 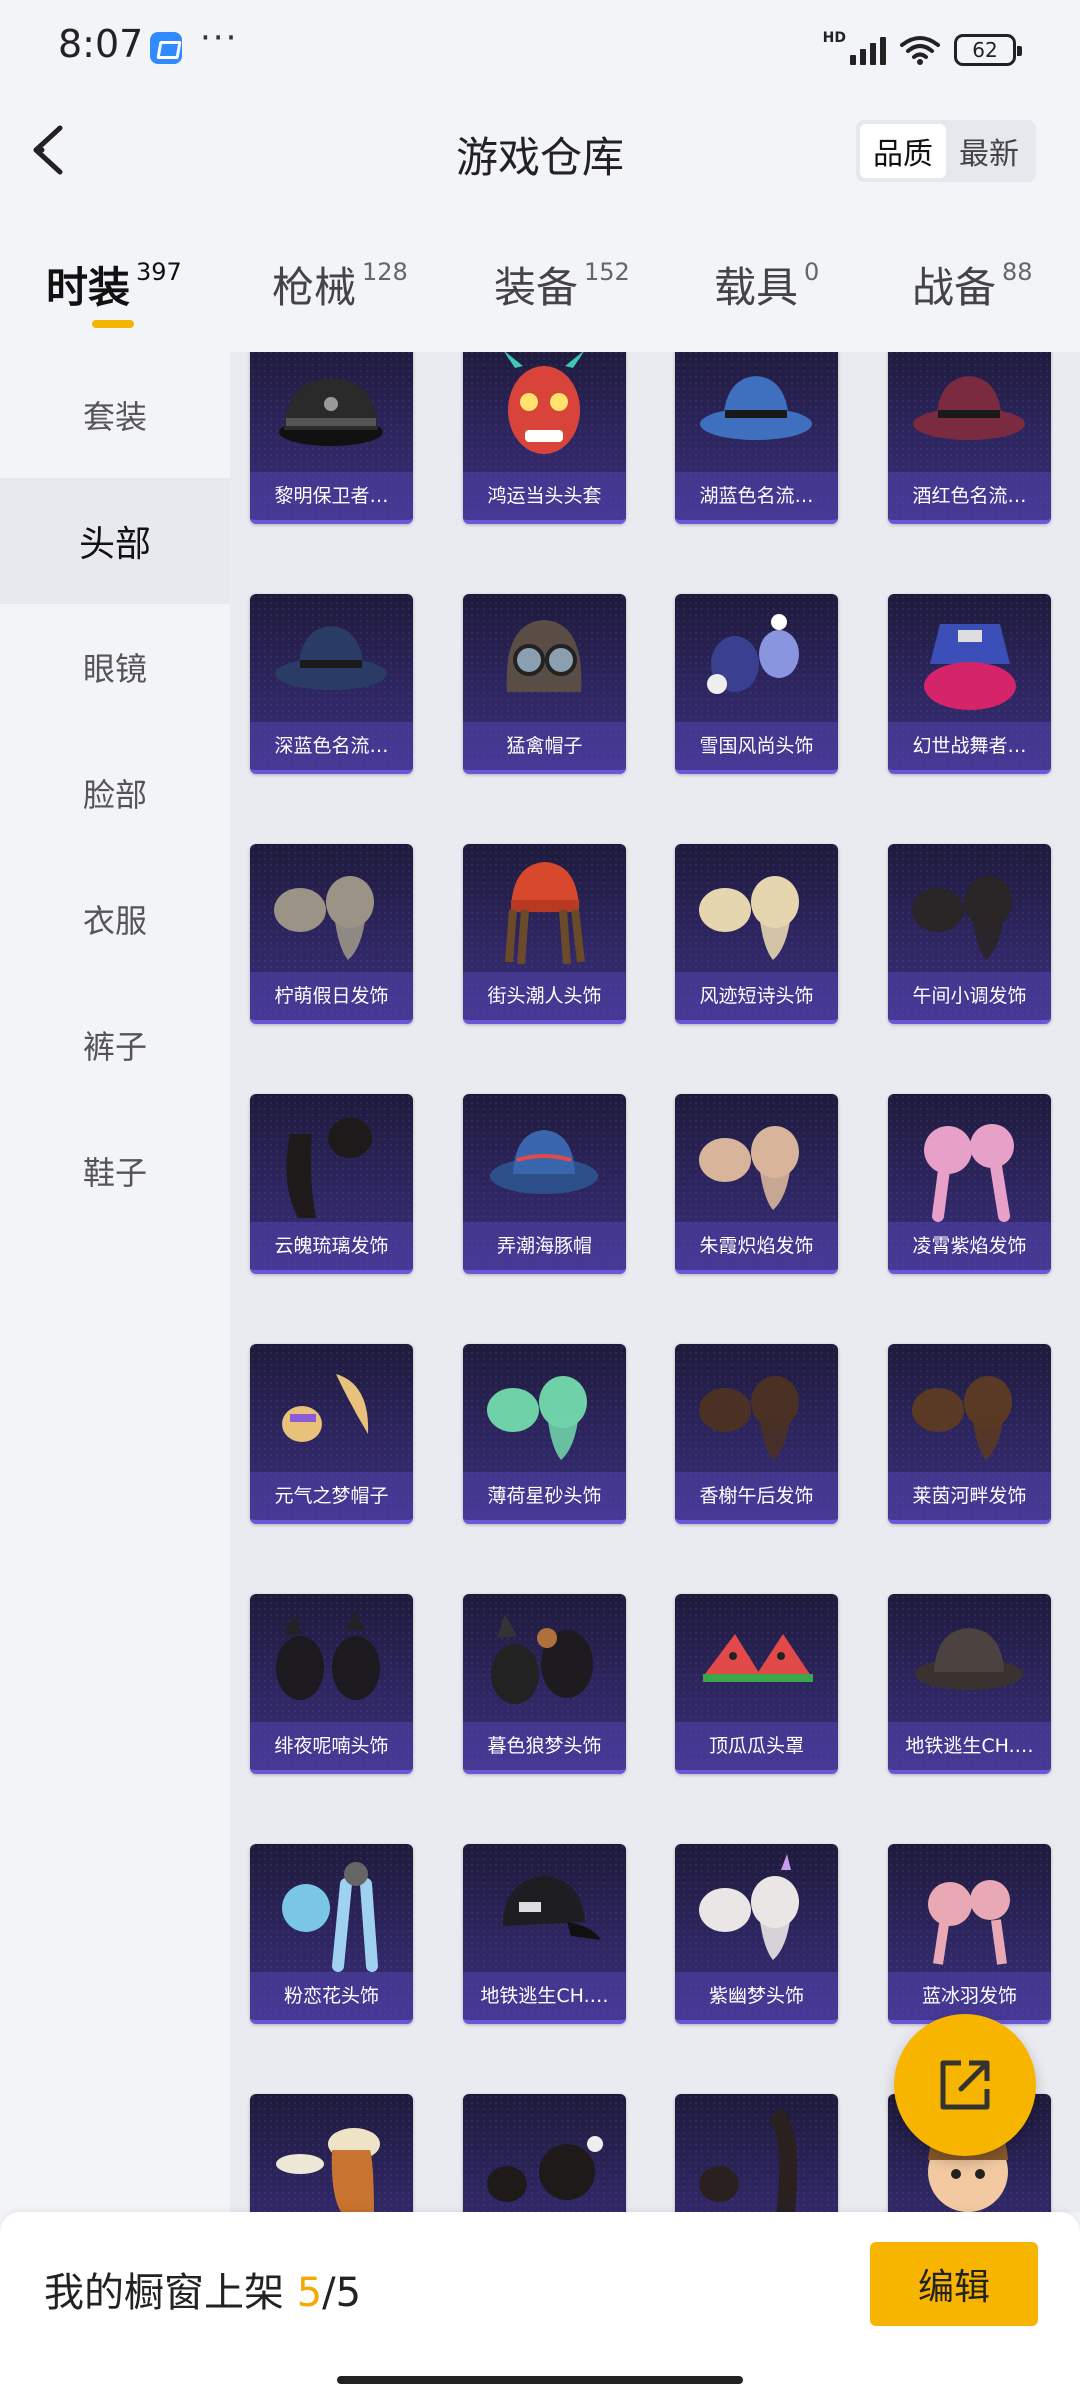 What do you see at coordinates (969, 1173) in the screenshot?
I see `pink-twintails-image` at bounding box center [969, 1173].